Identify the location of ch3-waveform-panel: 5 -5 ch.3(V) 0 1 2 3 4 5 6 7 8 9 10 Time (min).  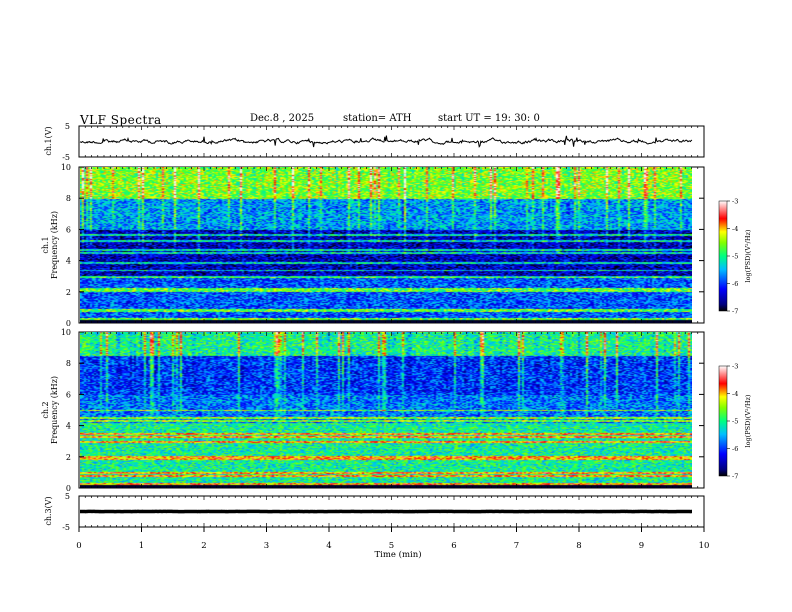
(376, 526).